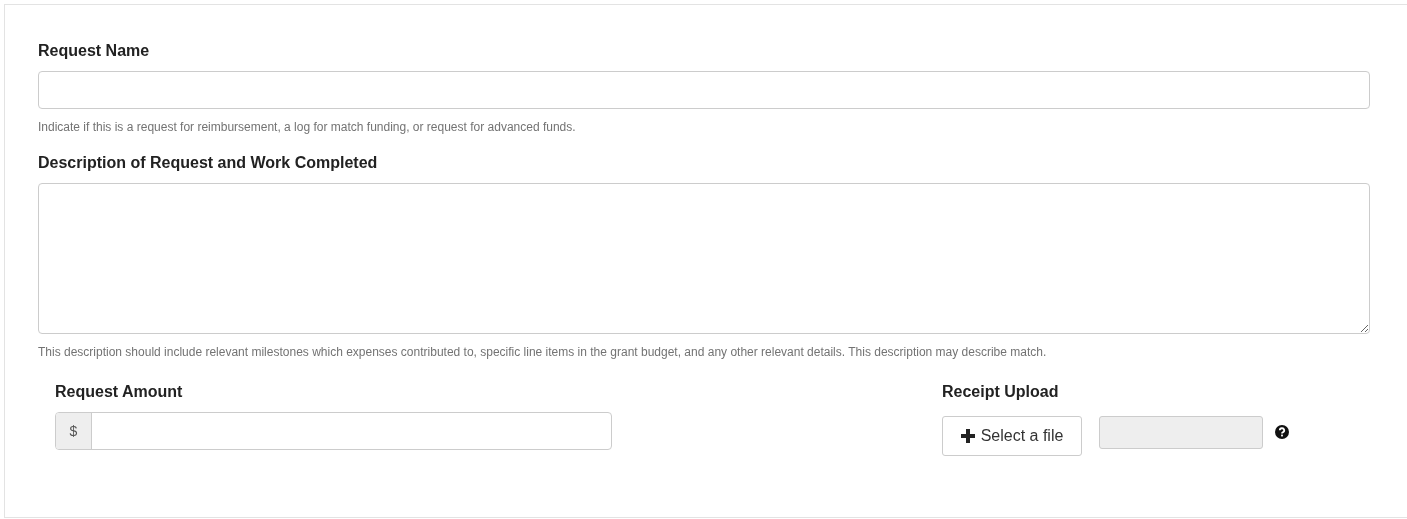  Describe the element at coordinates (333, 431) in the screenshot. I see `amount-field: $` at that location.